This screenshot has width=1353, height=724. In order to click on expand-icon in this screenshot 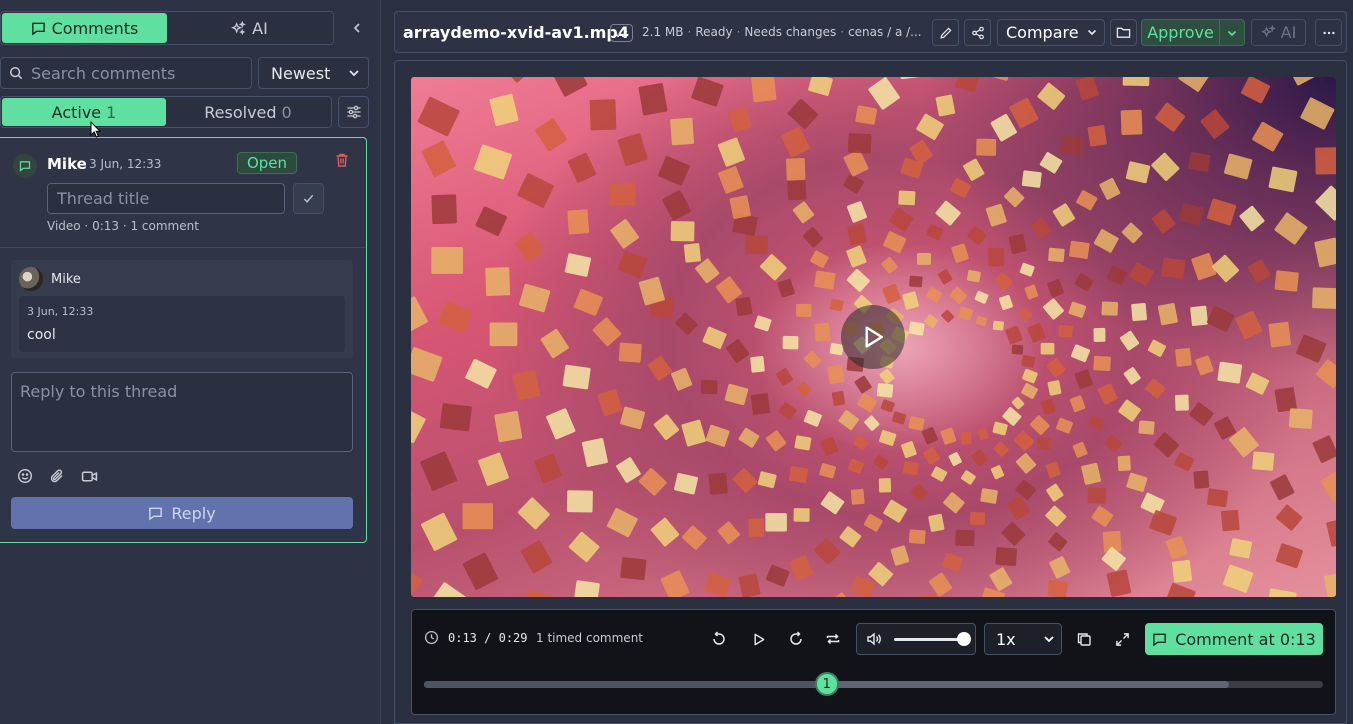, I will do `click(1122, 639)`.